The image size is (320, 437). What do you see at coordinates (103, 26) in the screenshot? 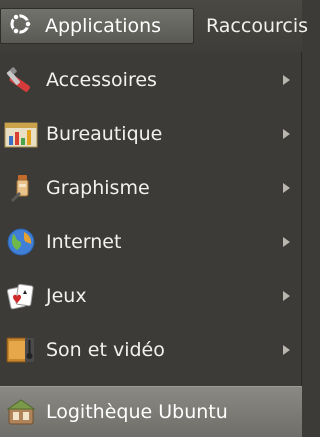
I see `applications-label: Applications` at bounding box center [103, 26].